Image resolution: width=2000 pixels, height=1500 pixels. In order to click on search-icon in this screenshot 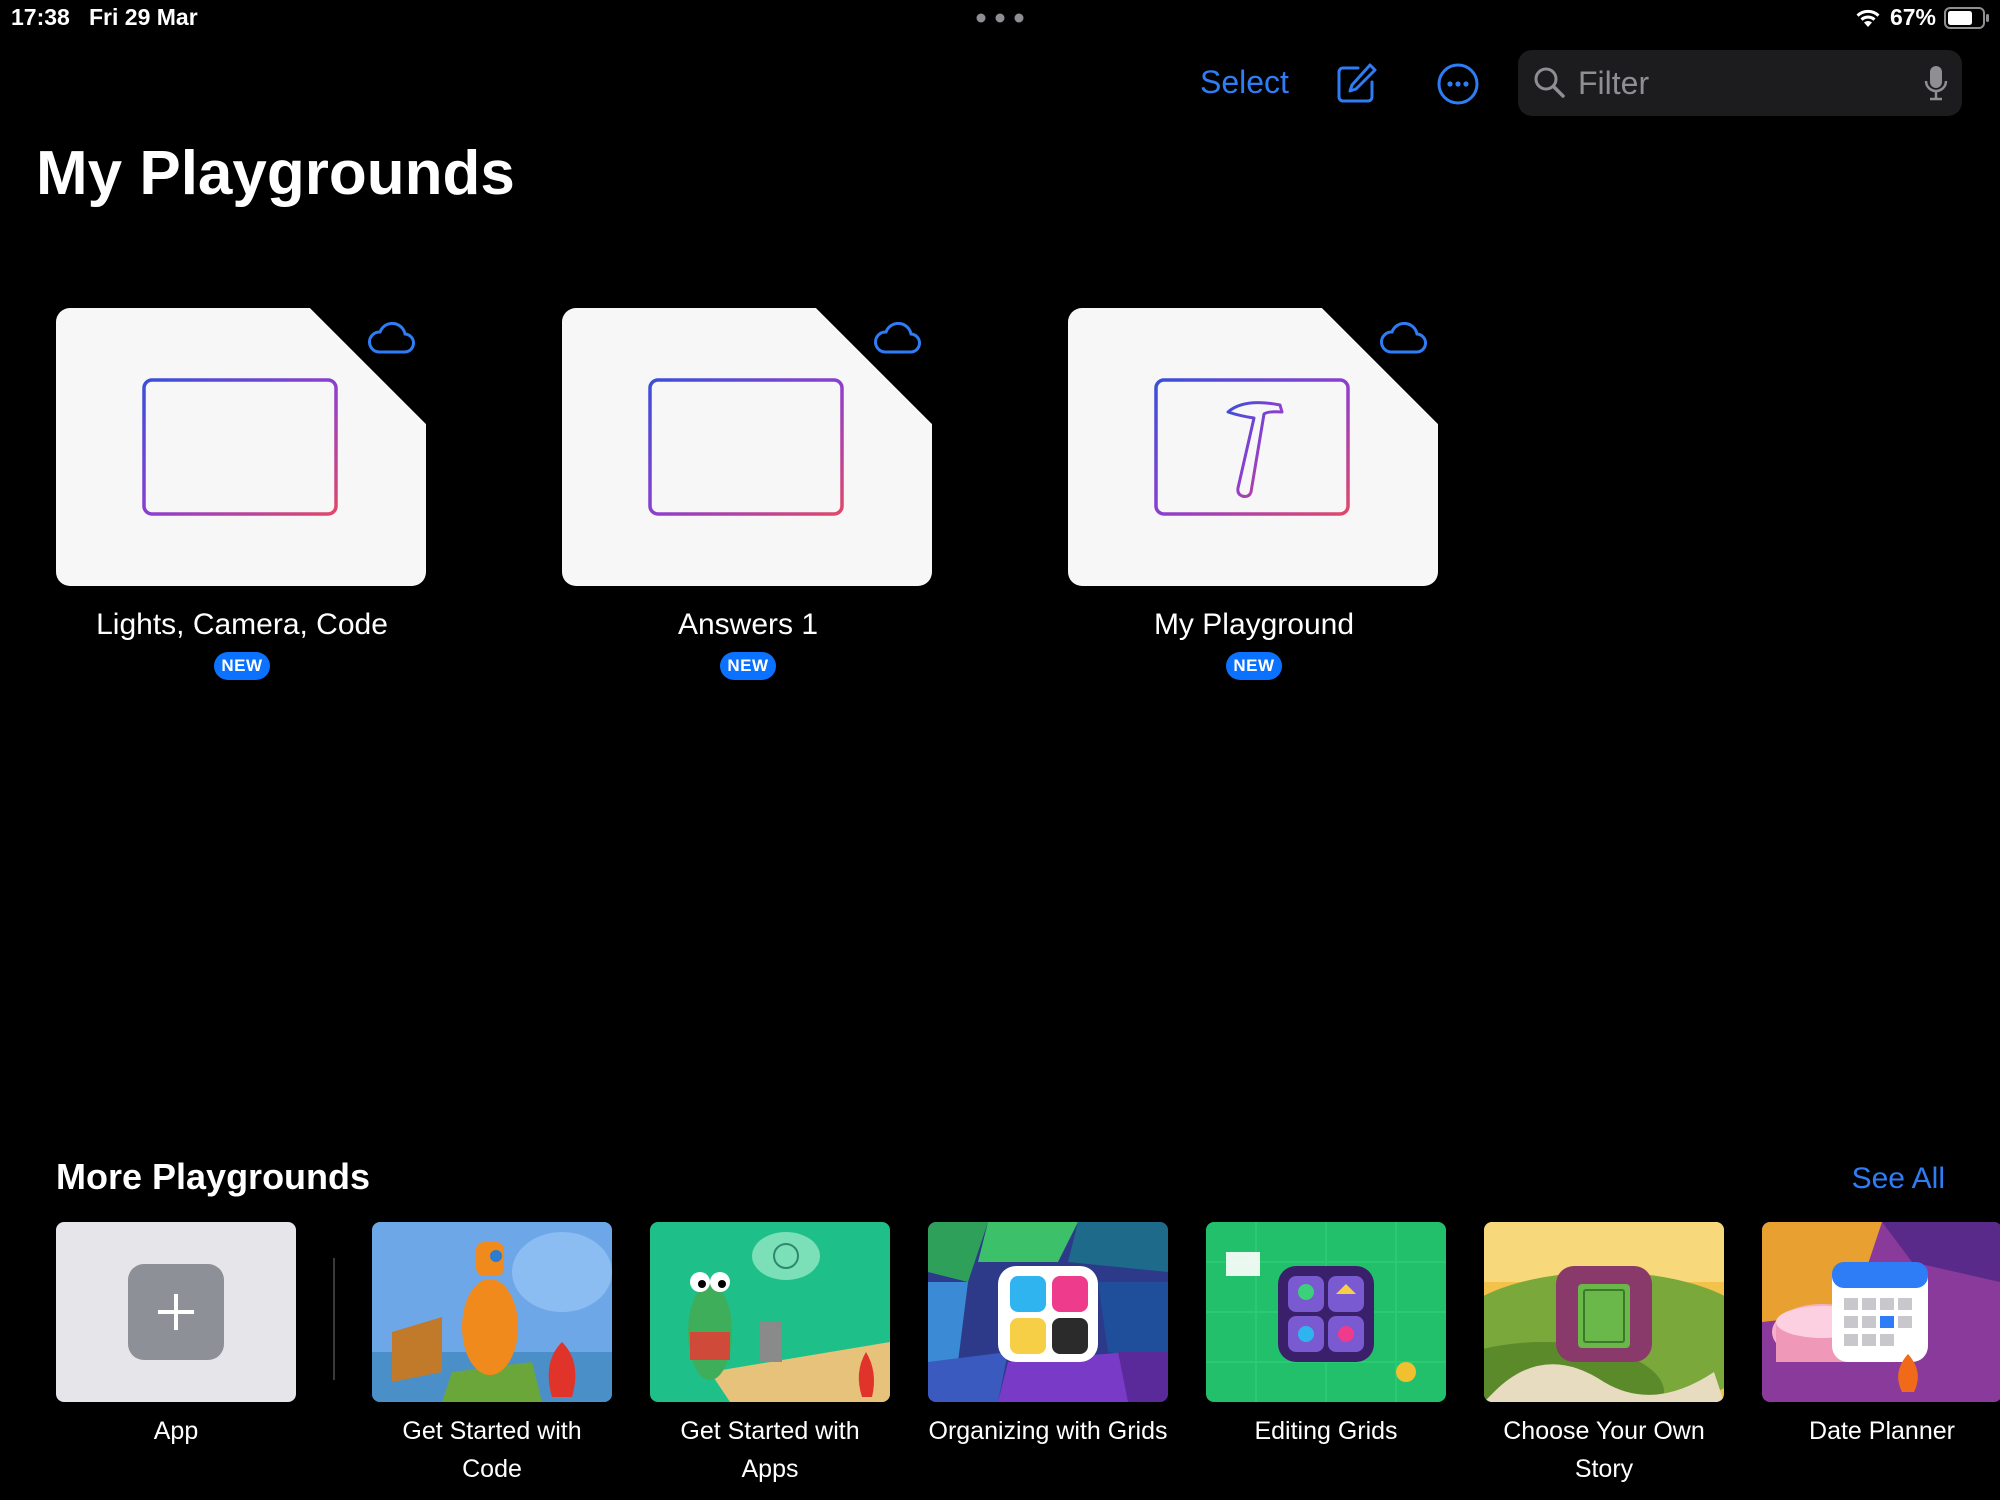, I will do `click(1549, 82)`.